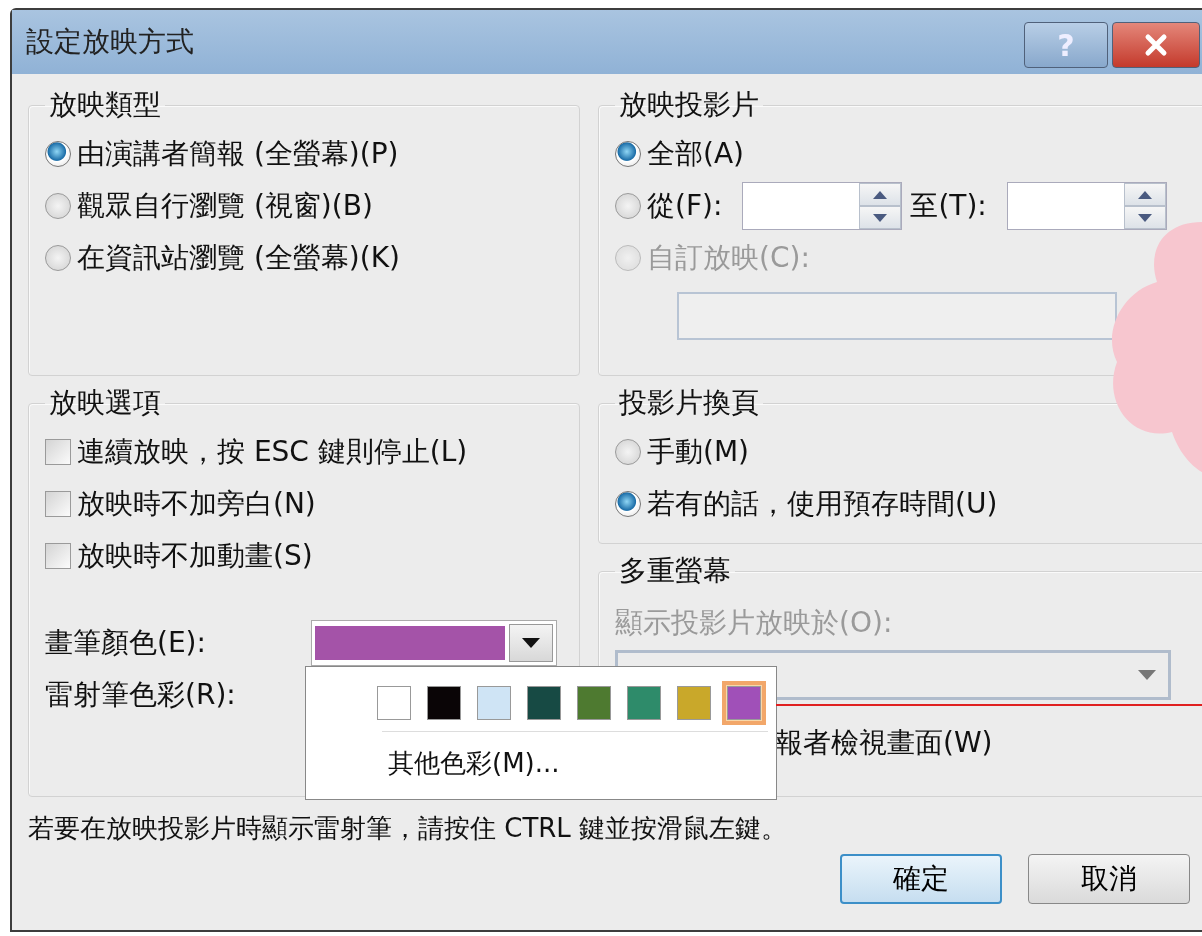  What do you see at coordinates (110, 42) in the screenshot?
I see `window-title: 設定放映方式` at bounding box center [110, 42].